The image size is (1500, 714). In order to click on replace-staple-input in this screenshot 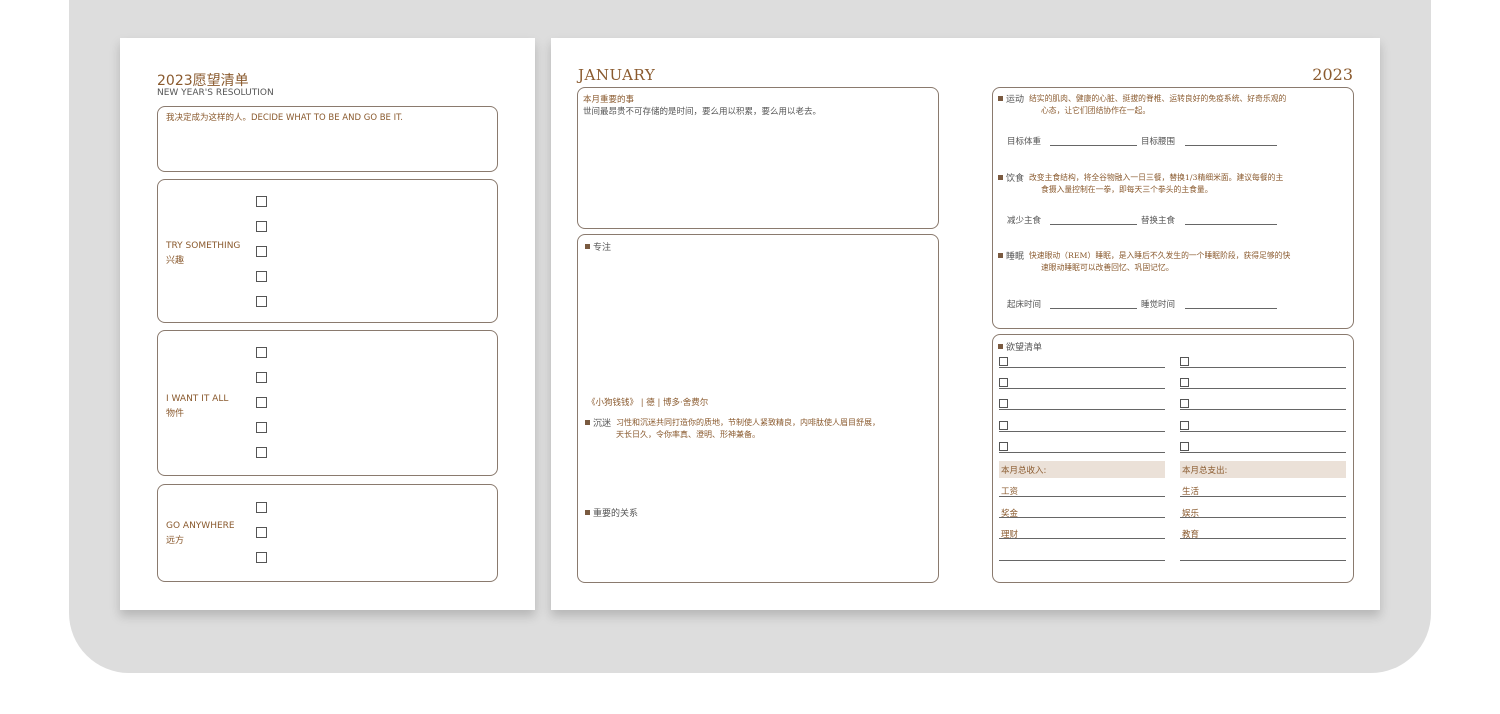, I will do `click(1231, 224)`.